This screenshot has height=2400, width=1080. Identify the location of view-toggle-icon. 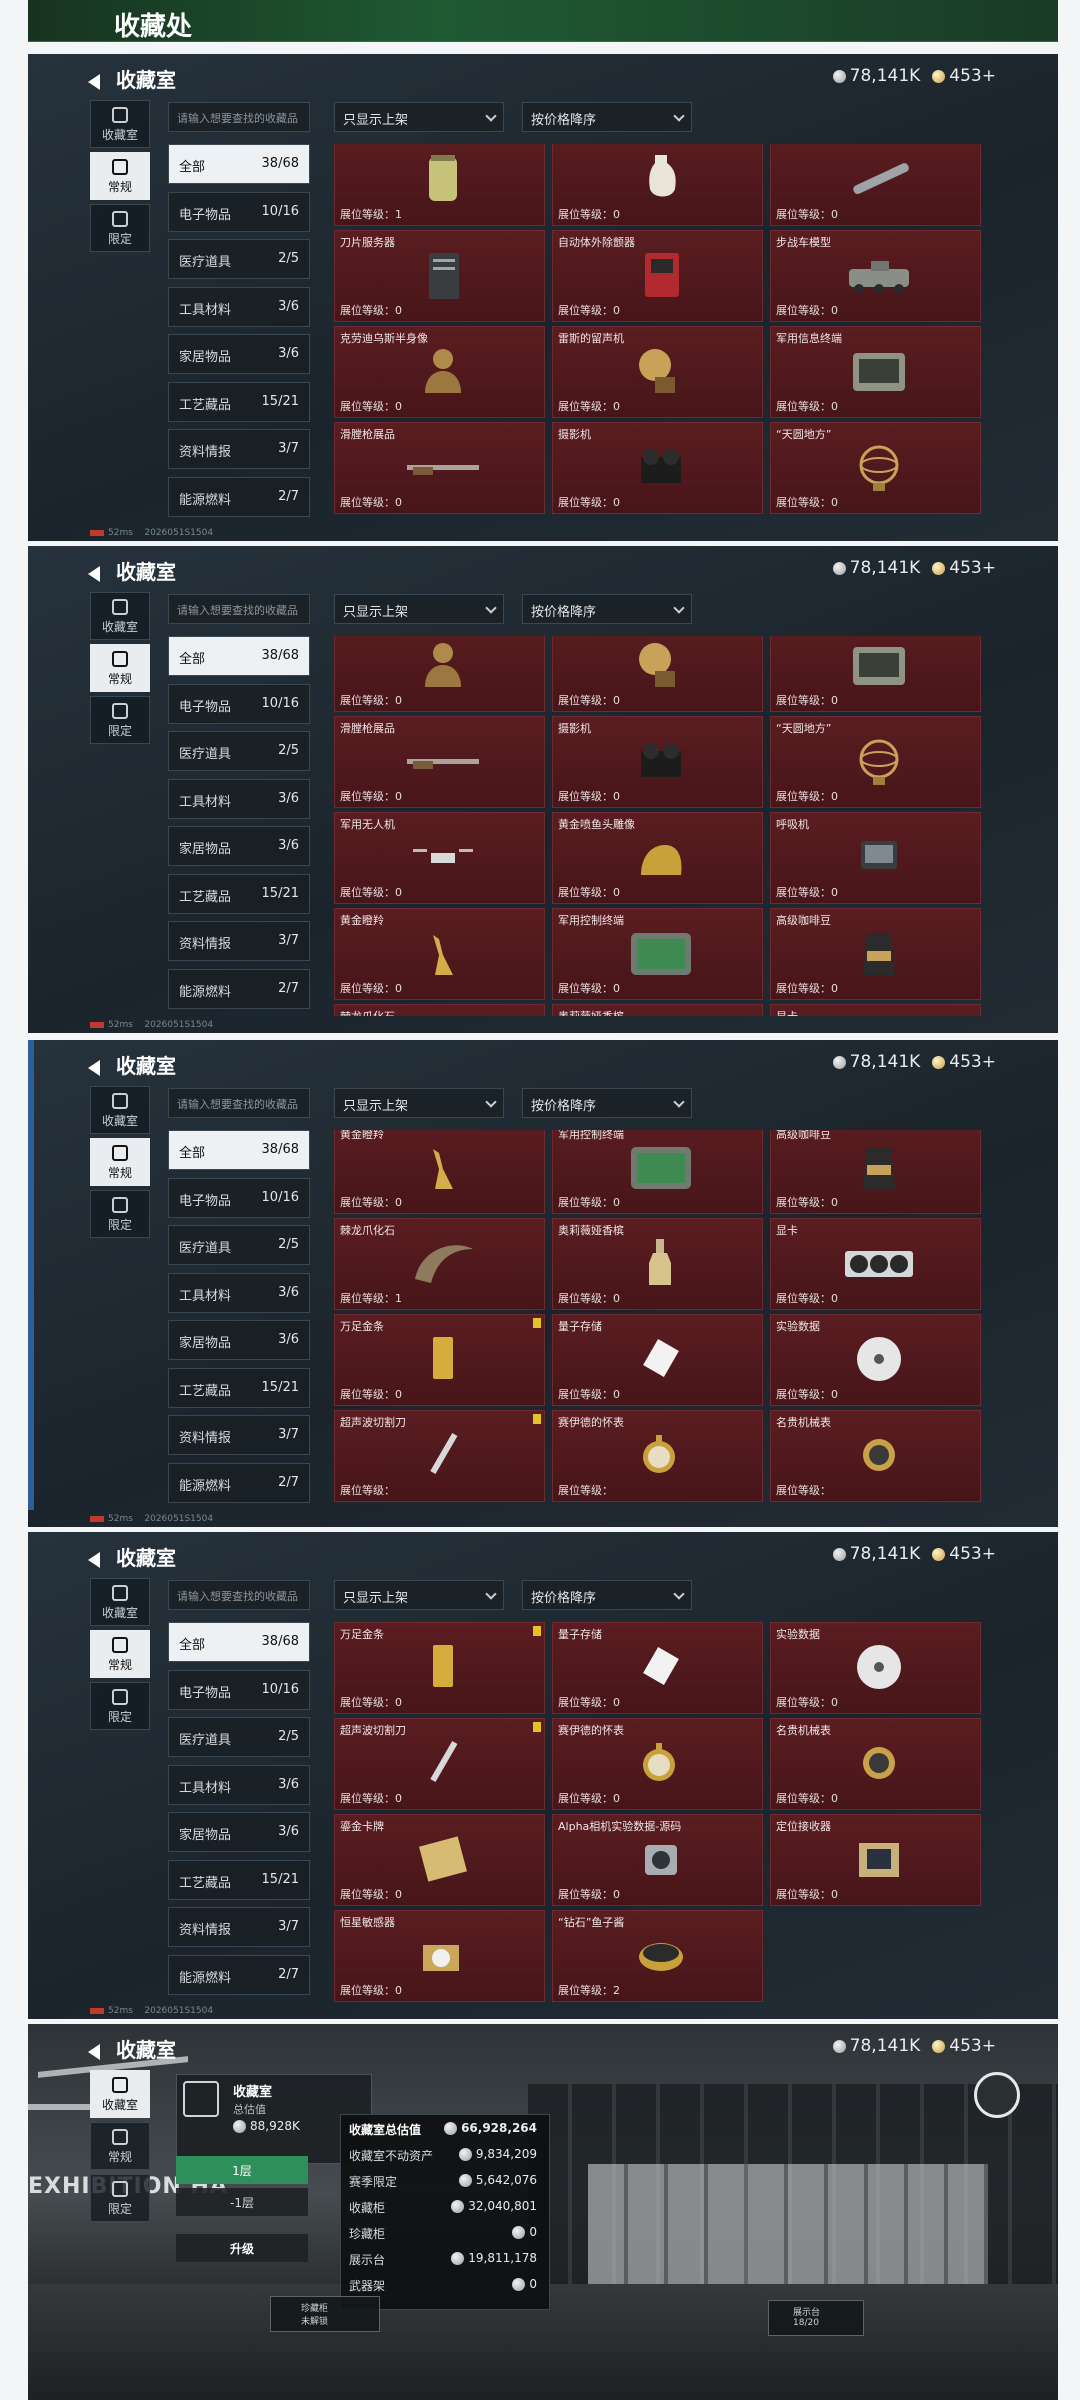
(997, 2095).